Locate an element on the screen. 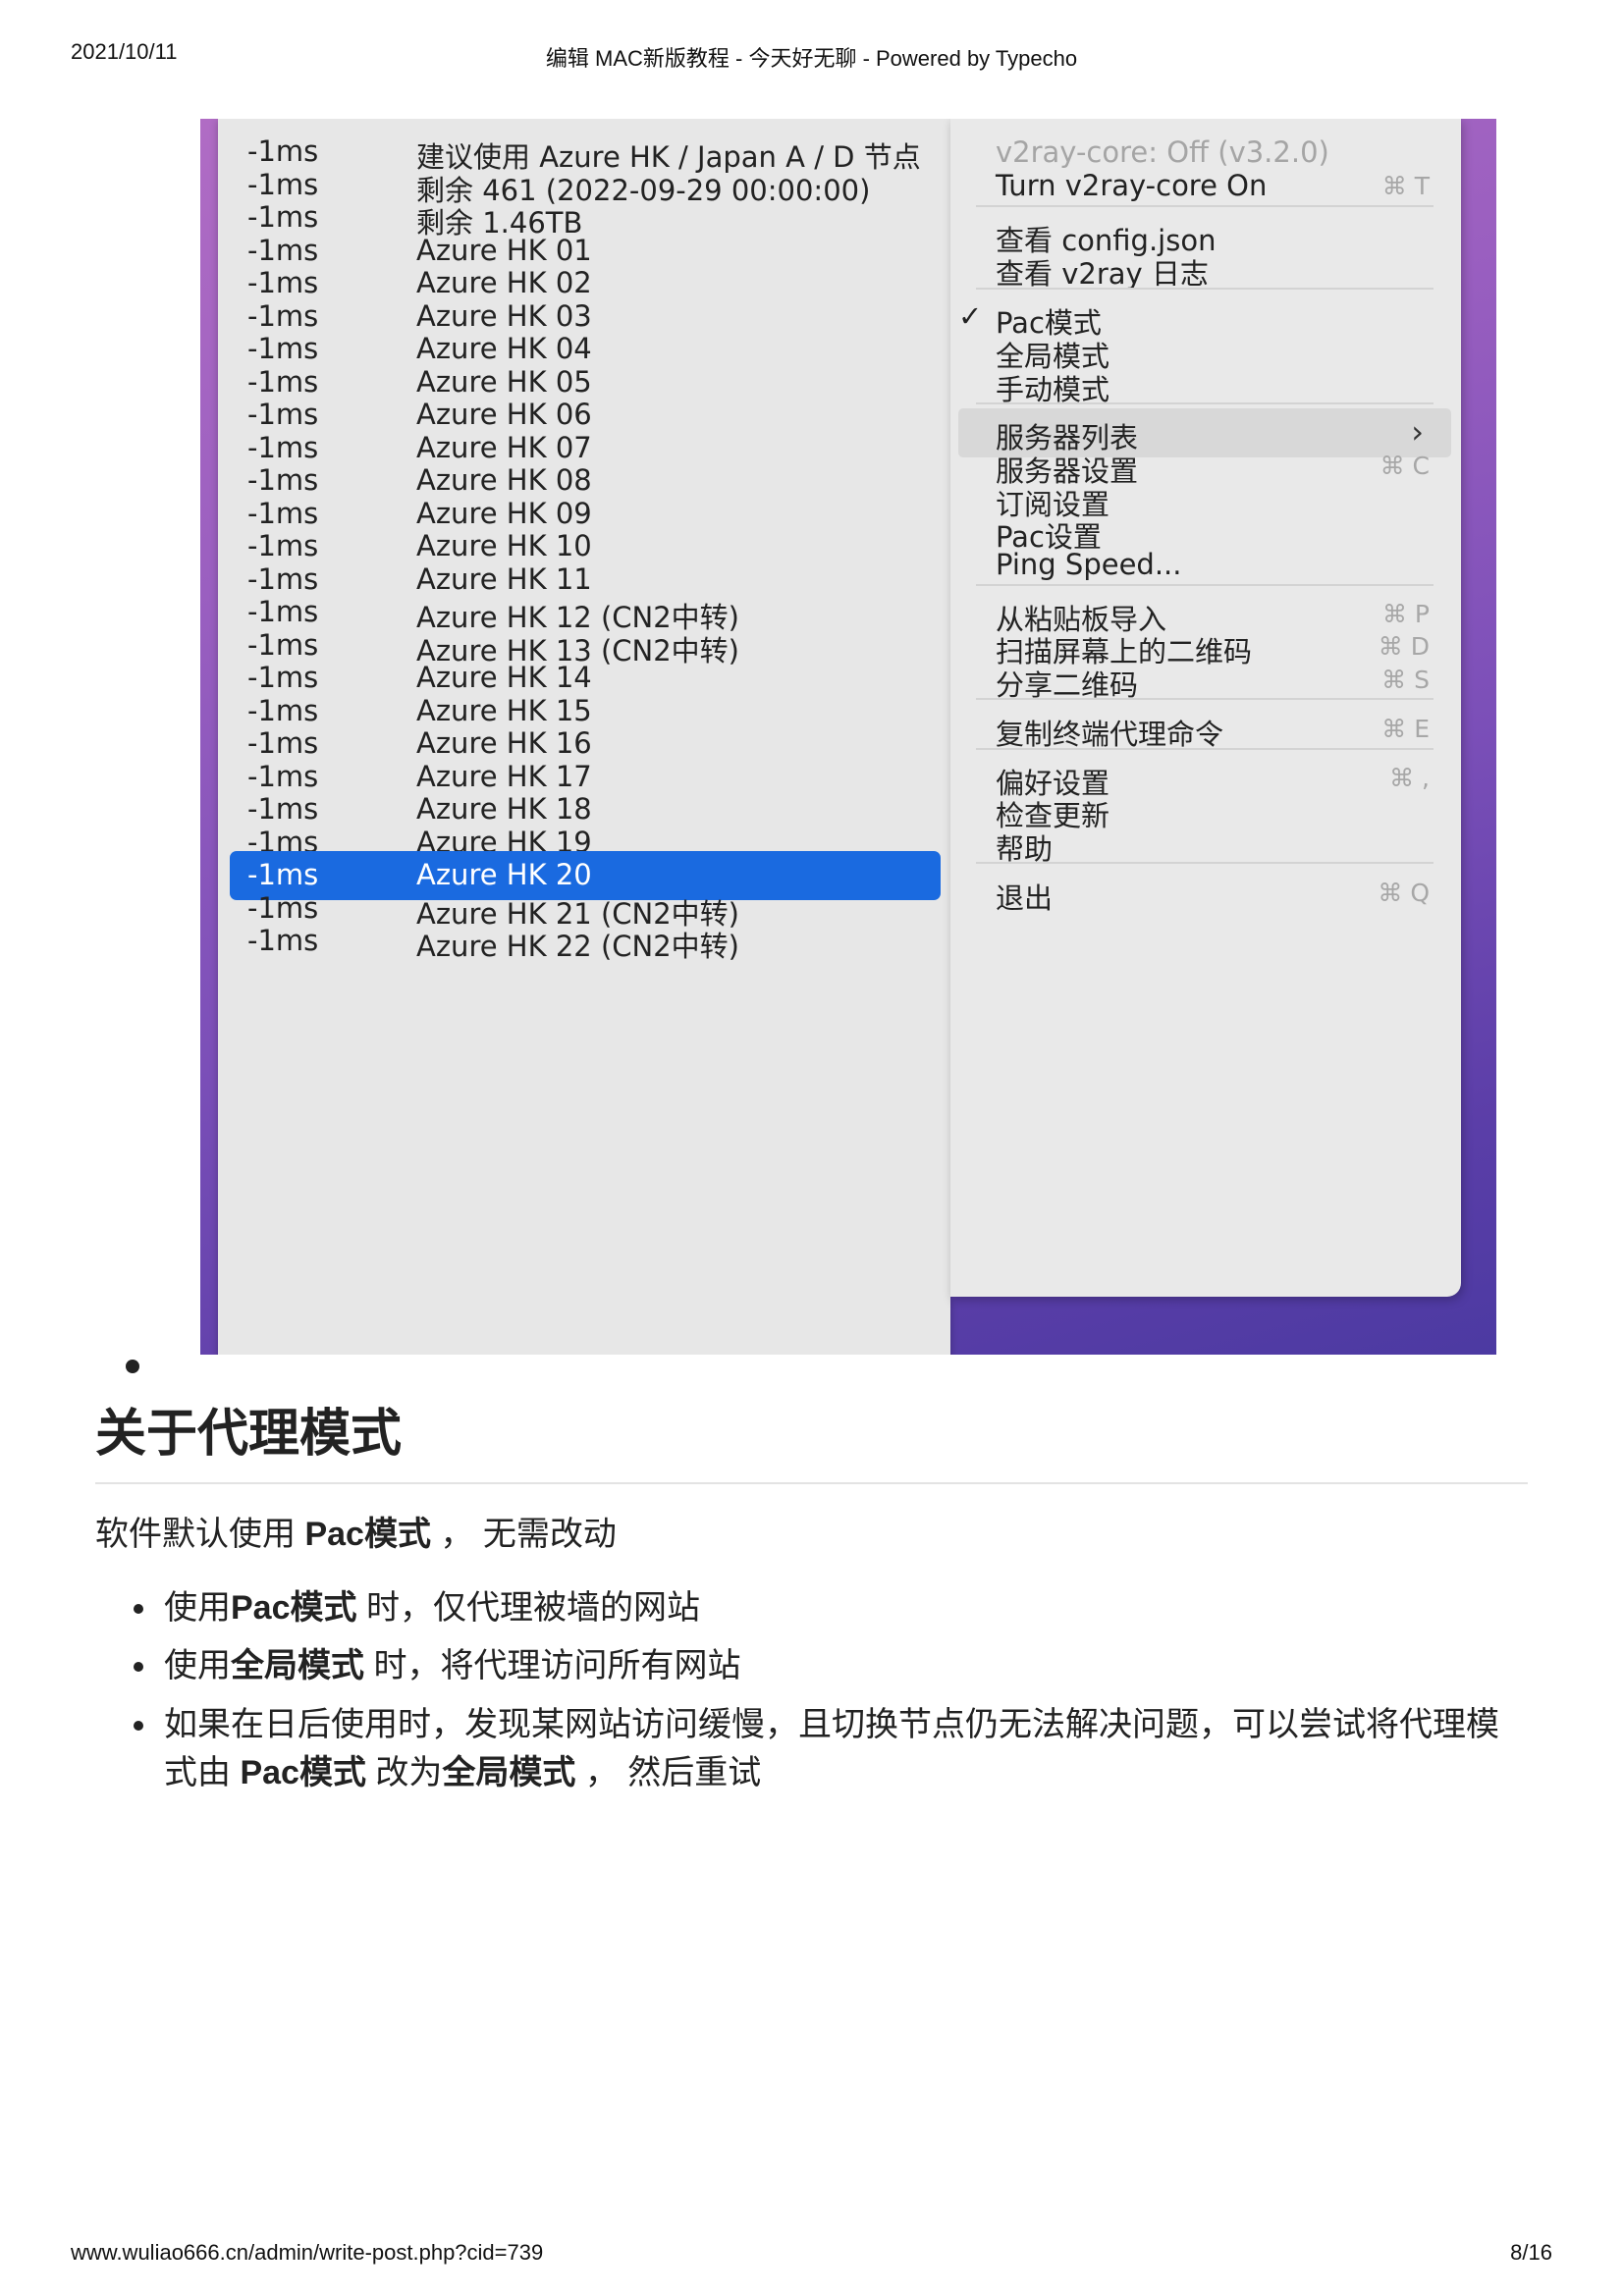  section-heading: 关于代理模式 is located at coordinates (811, 1444).